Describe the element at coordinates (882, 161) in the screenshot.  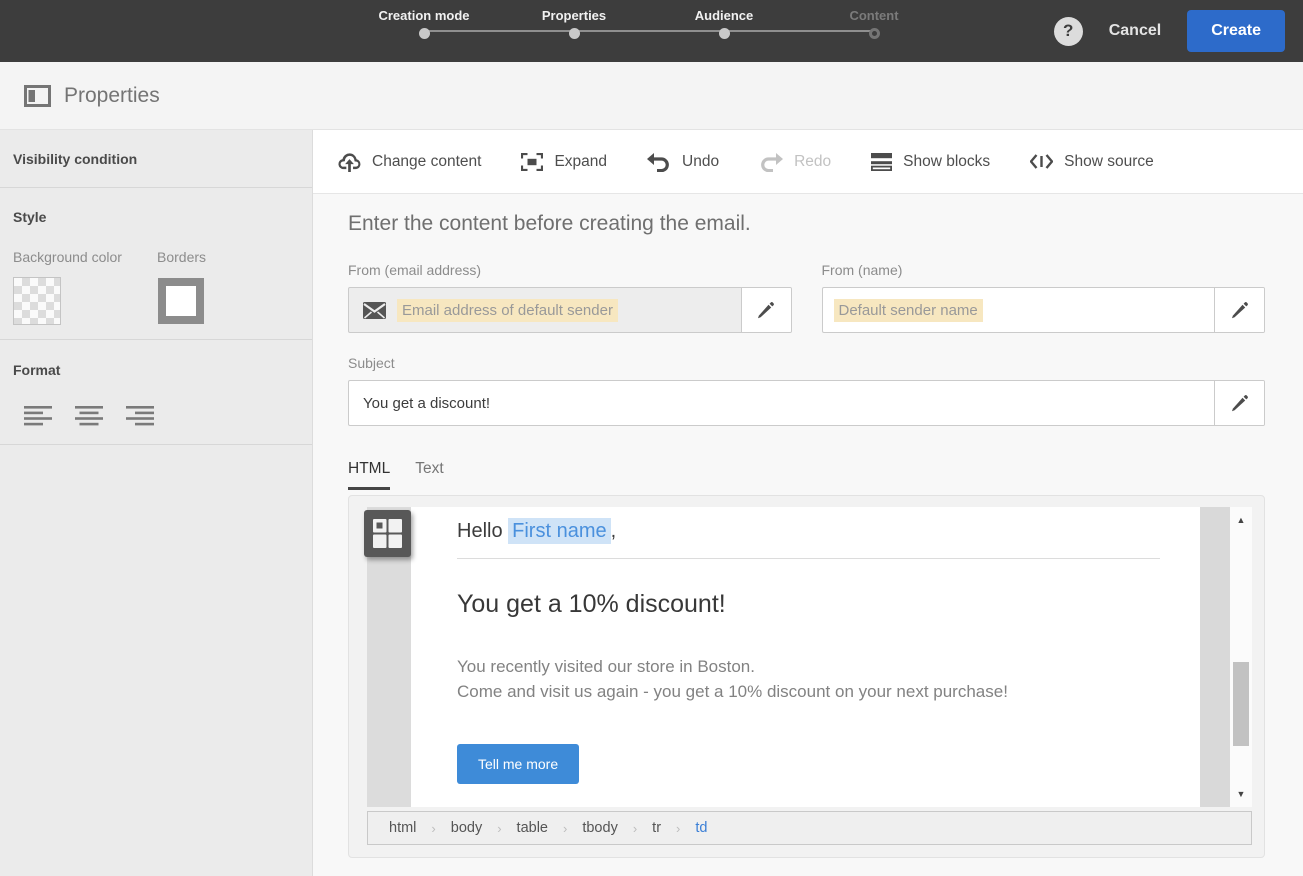
I see `blocks-icon` at that location.